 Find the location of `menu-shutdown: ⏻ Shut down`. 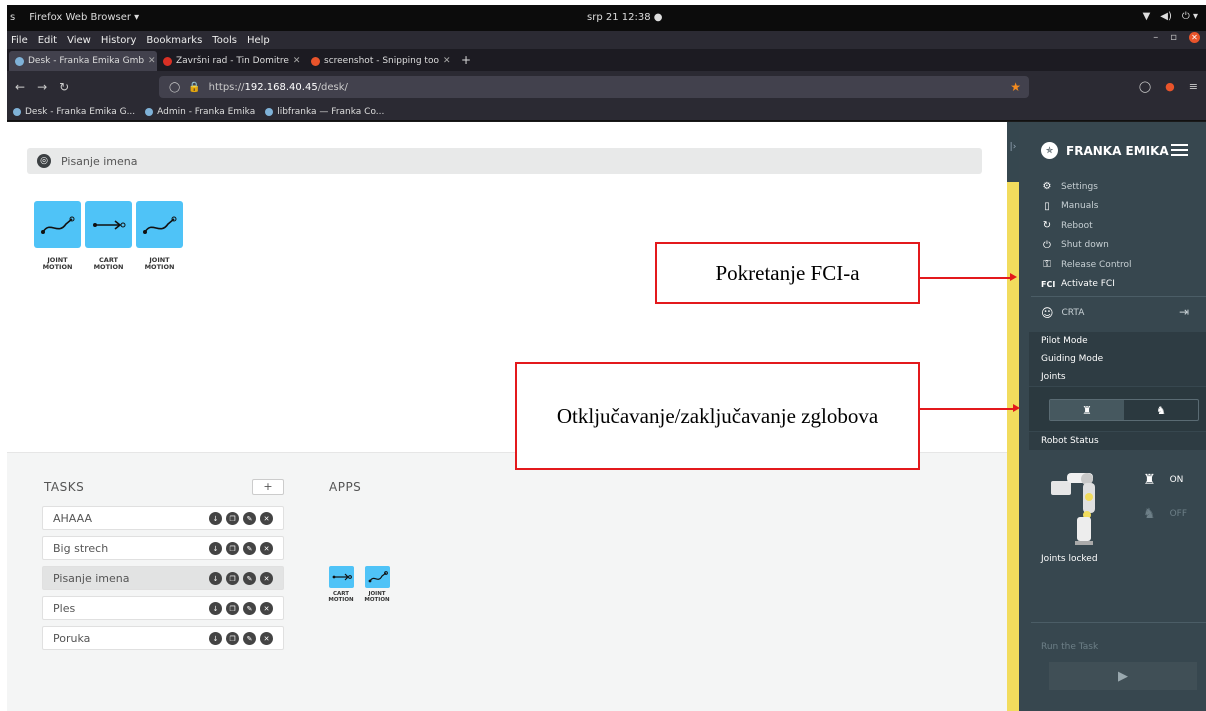

menu-shutdown: ⏻ Shut down is located at coordinates (1086, 246).